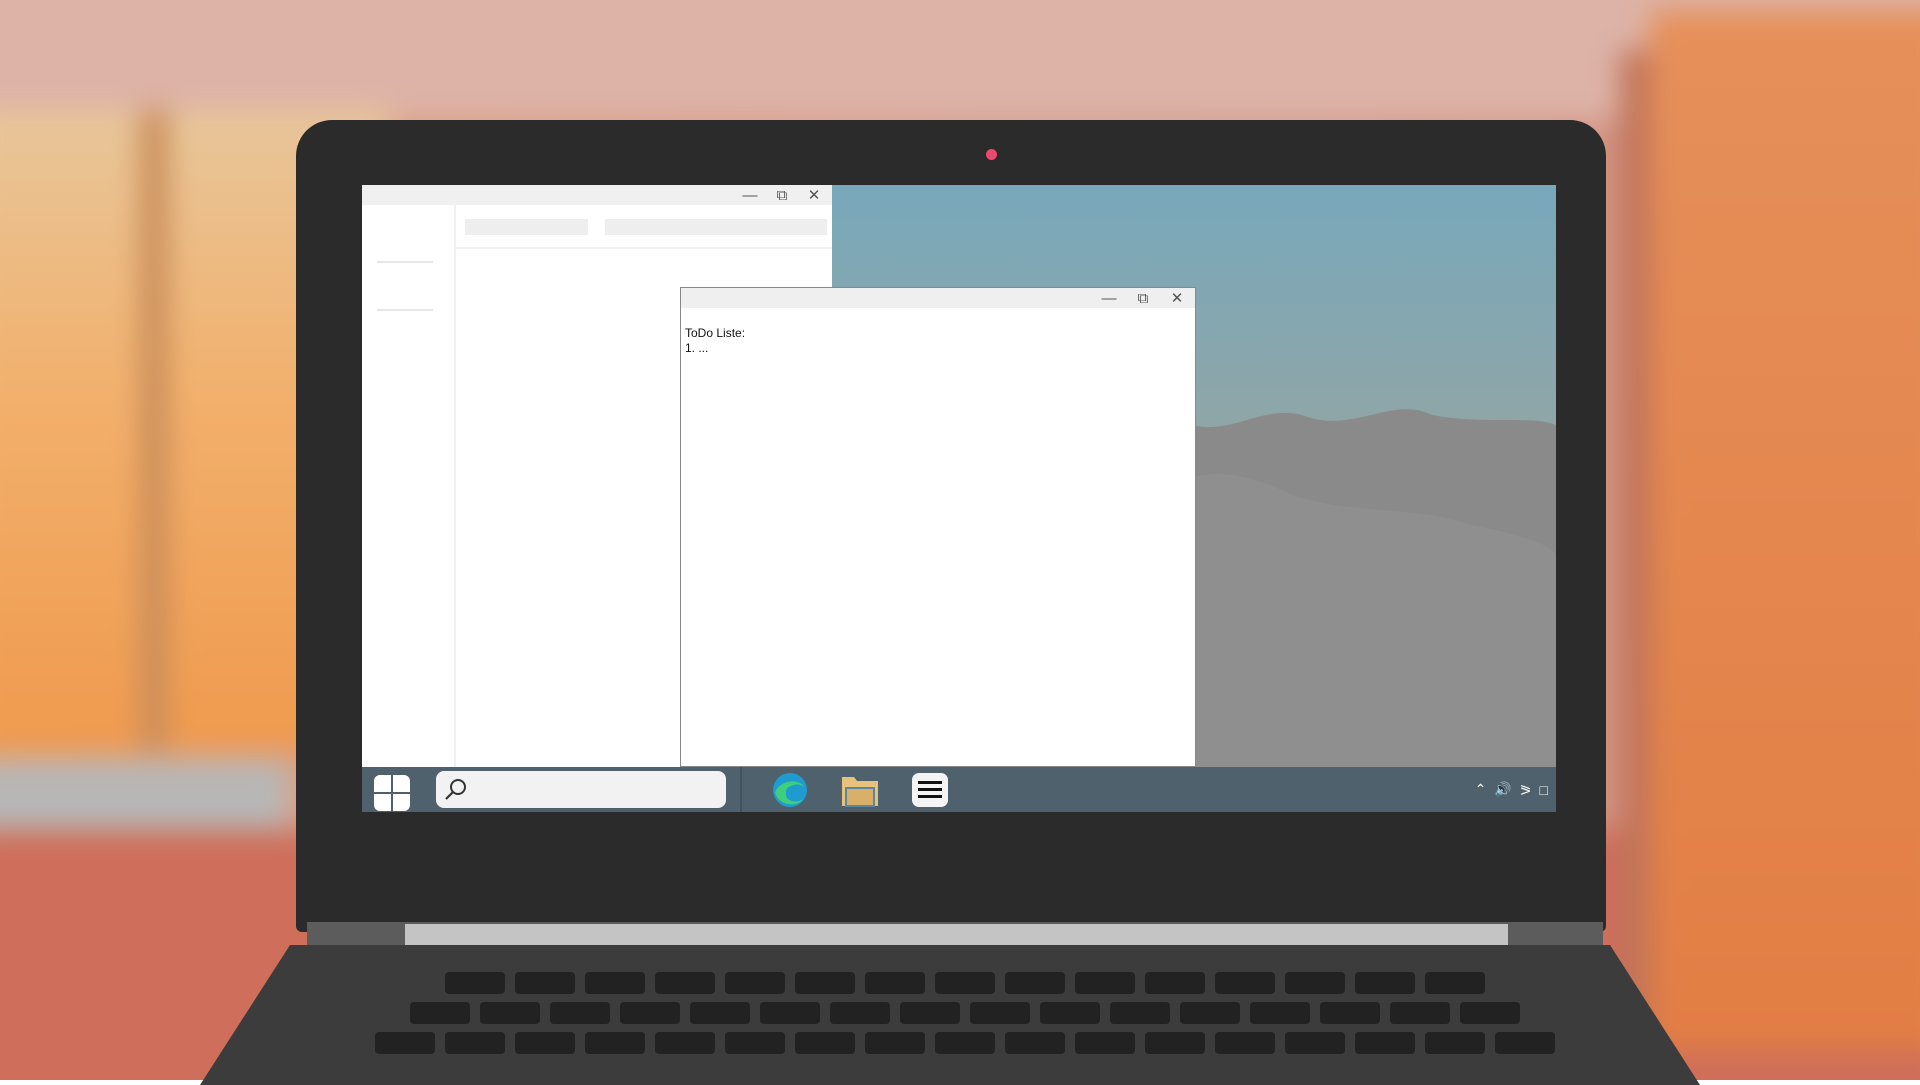 This screenshot has height=1085, width=1920. I want to click on address-placeholder, so click(716, 227).